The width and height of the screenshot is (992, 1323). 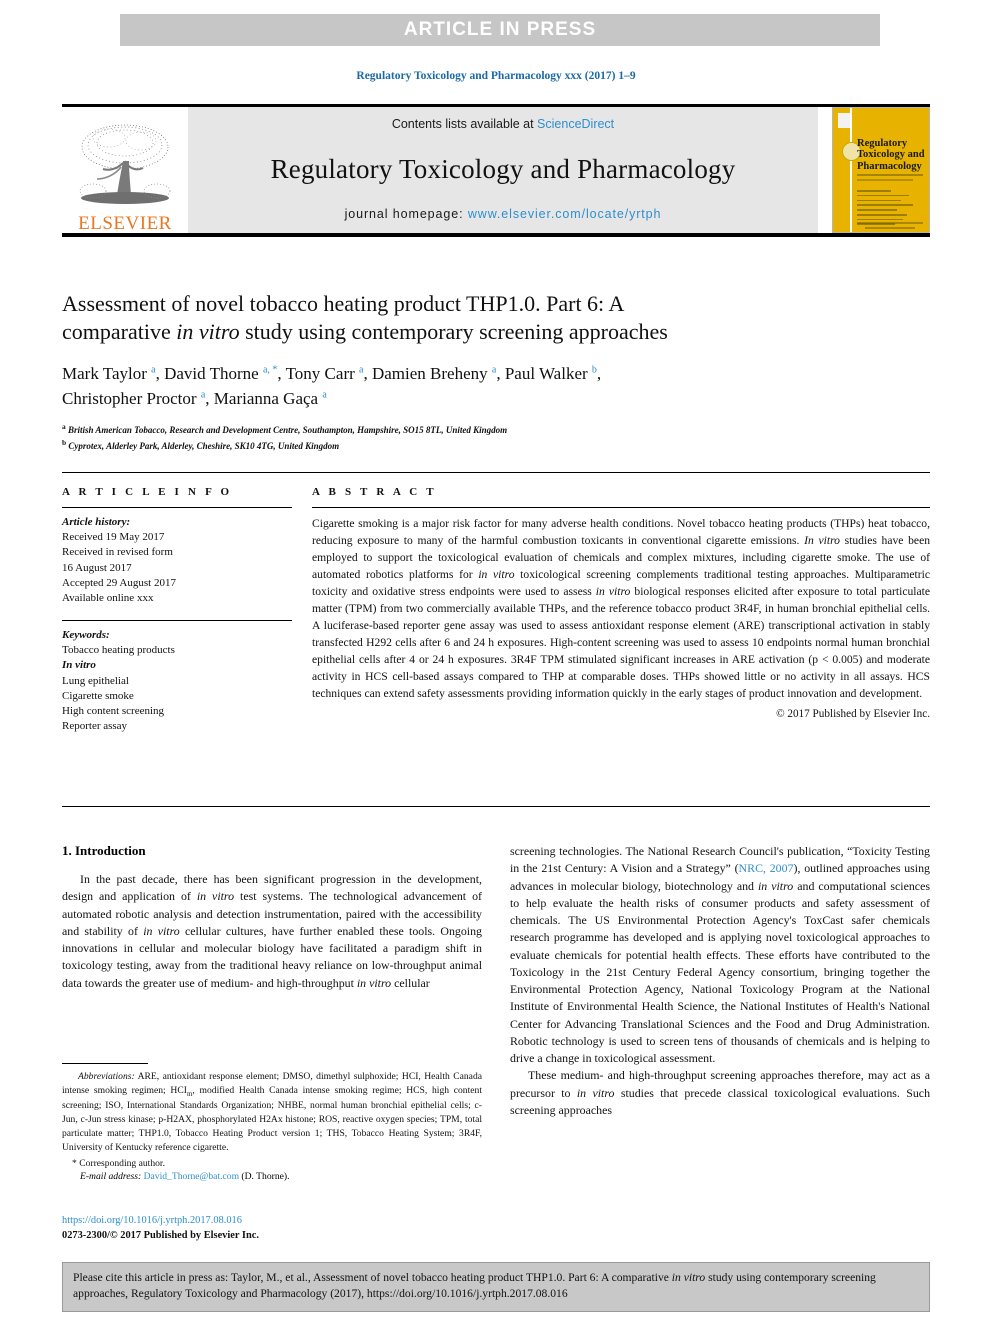 What do you see at coordinates (844, 120) in the screenshot?
I see `cover-elsevier-mark-icon` at bounding box center [844, 120].